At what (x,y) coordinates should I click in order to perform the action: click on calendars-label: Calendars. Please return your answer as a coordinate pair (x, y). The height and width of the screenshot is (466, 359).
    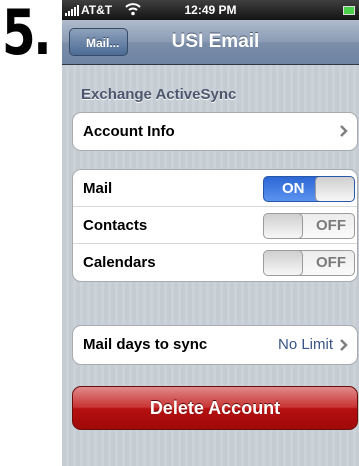
    Looking at the image, I should click on (119, 262).